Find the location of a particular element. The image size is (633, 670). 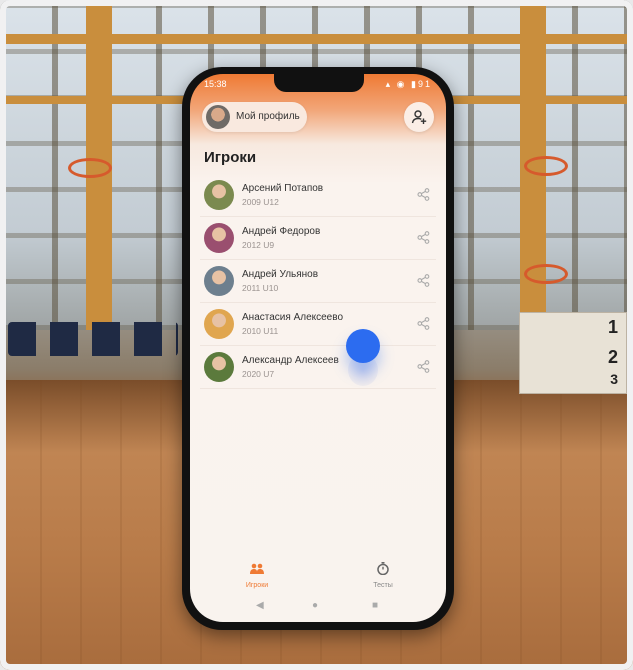

add-user-icon is located at coordinates (419, 117).